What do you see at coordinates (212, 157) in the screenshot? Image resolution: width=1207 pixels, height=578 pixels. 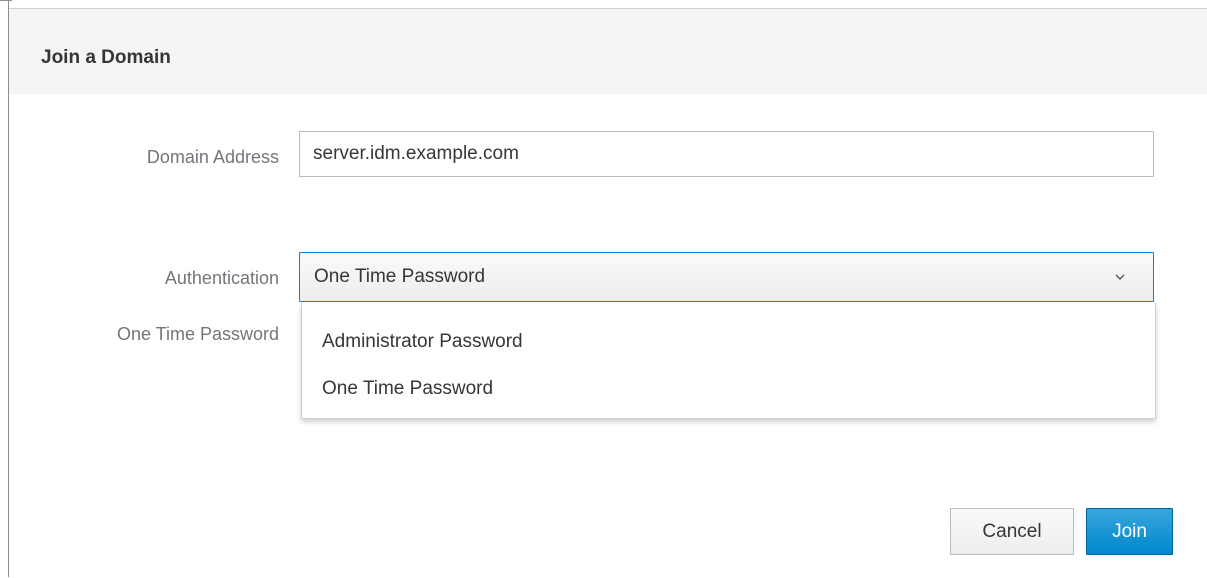 I see `domain-address-label: Domain Address` at bounding box center [212, 157].